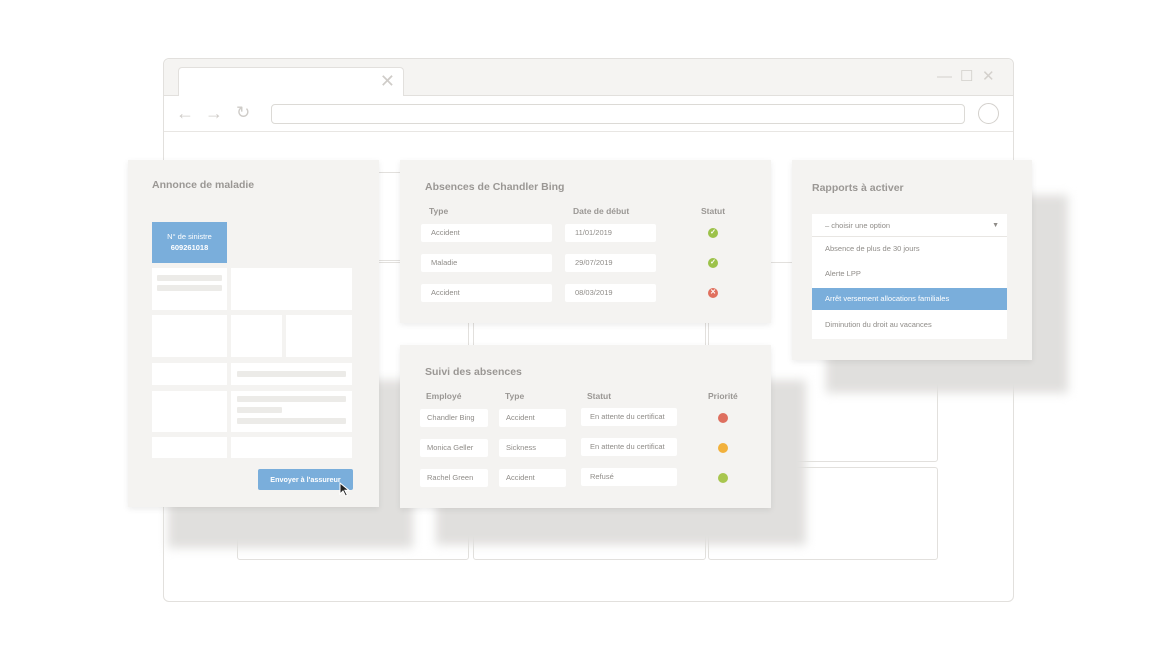  I want to click on status-error-icon: ✕, so click(713, 293).